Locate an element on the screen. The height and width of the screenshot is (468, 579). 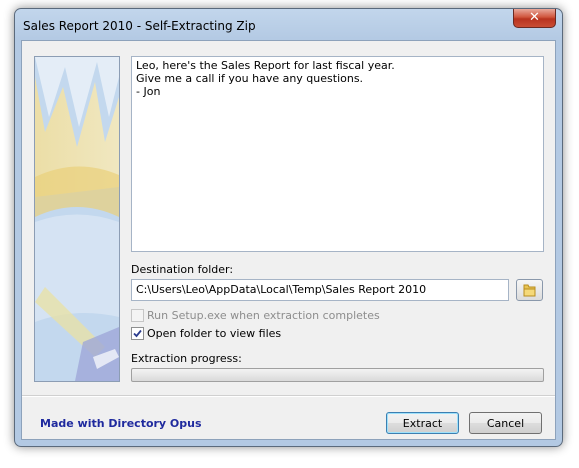
window-title: Sales Report 2010 - Self-Extracting Zip is located at coordinates (139, 26).